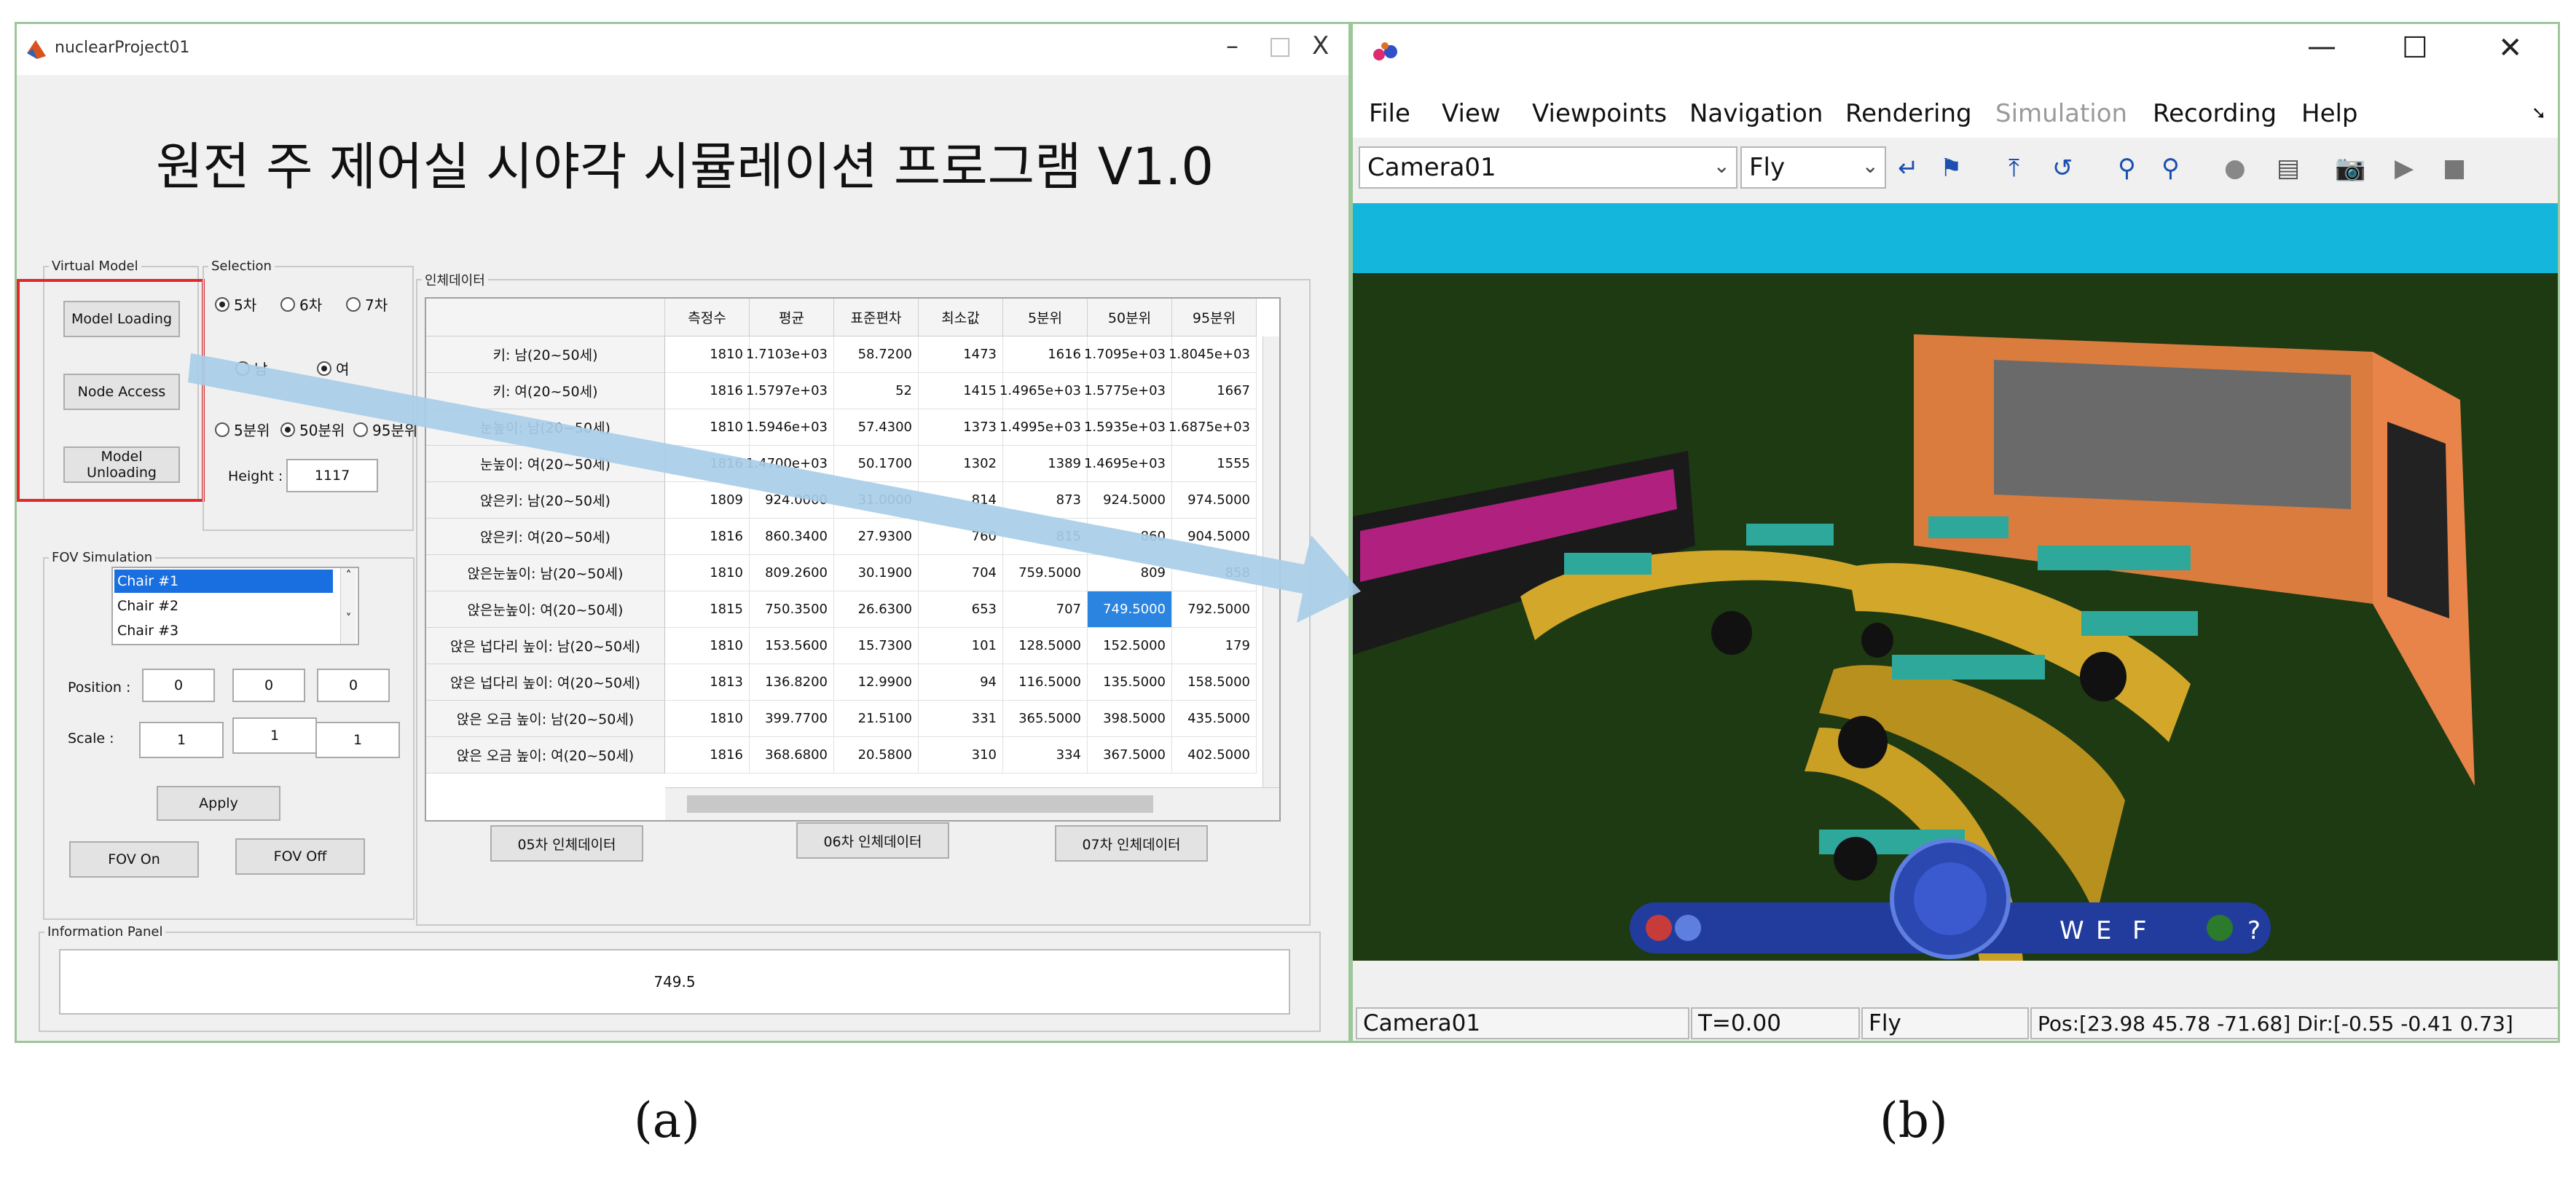 The image size is (2576, 1185). I want to click on caption-a: (a), so click(667, 1121).